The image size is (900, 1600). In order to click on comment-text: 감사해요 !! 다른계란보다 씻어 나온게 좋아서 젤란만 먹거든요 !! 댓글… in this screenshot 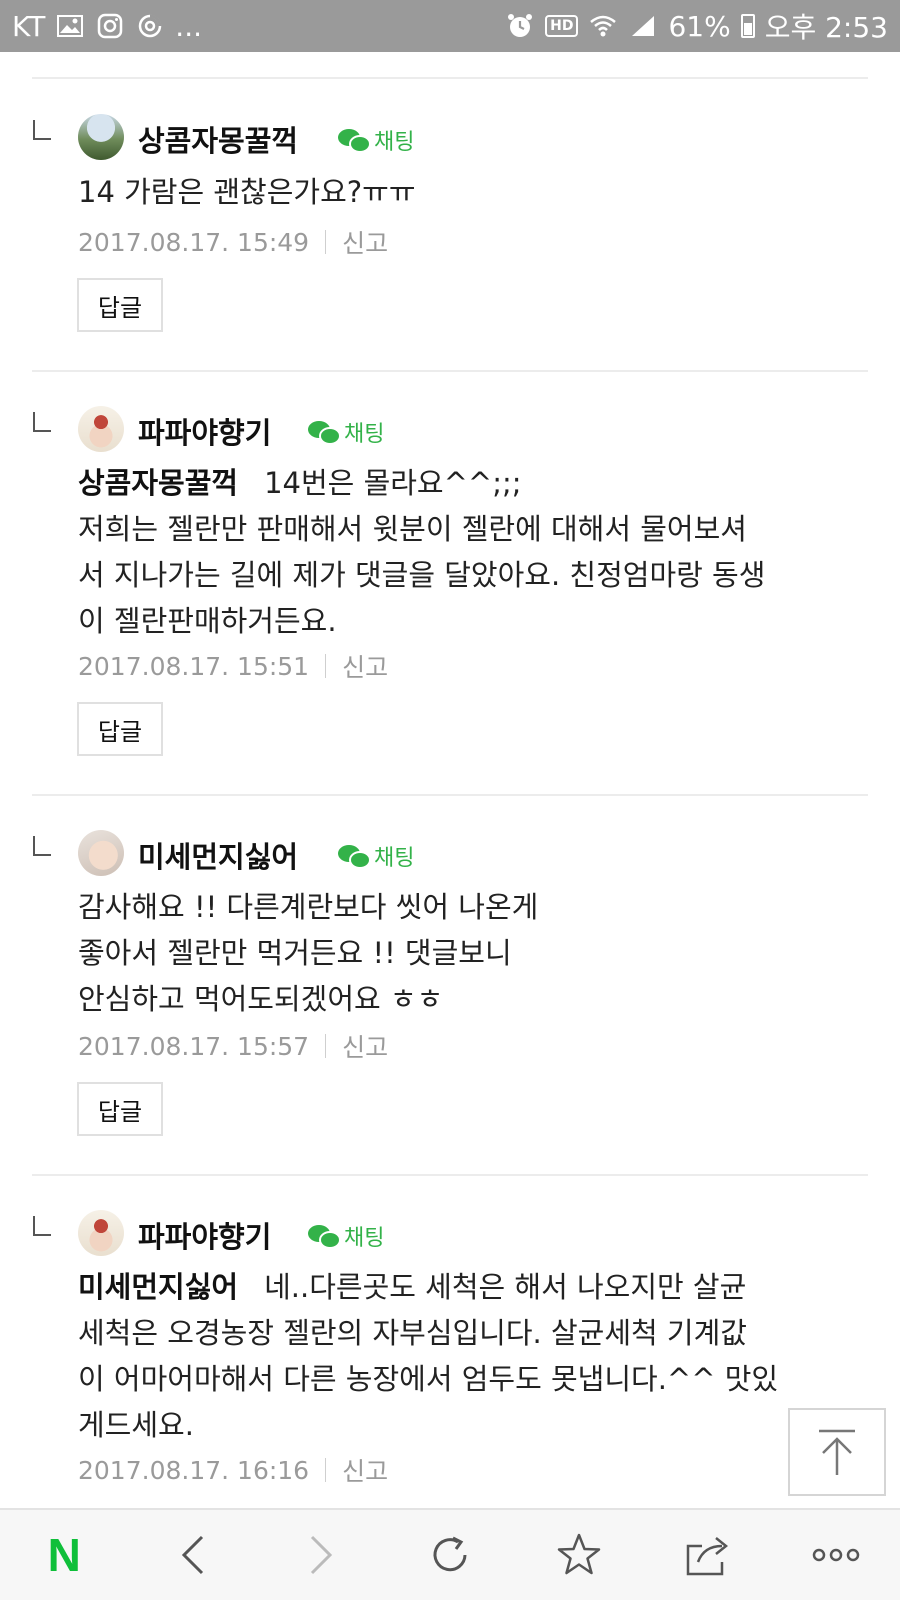, I will do `click(473, 953)`.